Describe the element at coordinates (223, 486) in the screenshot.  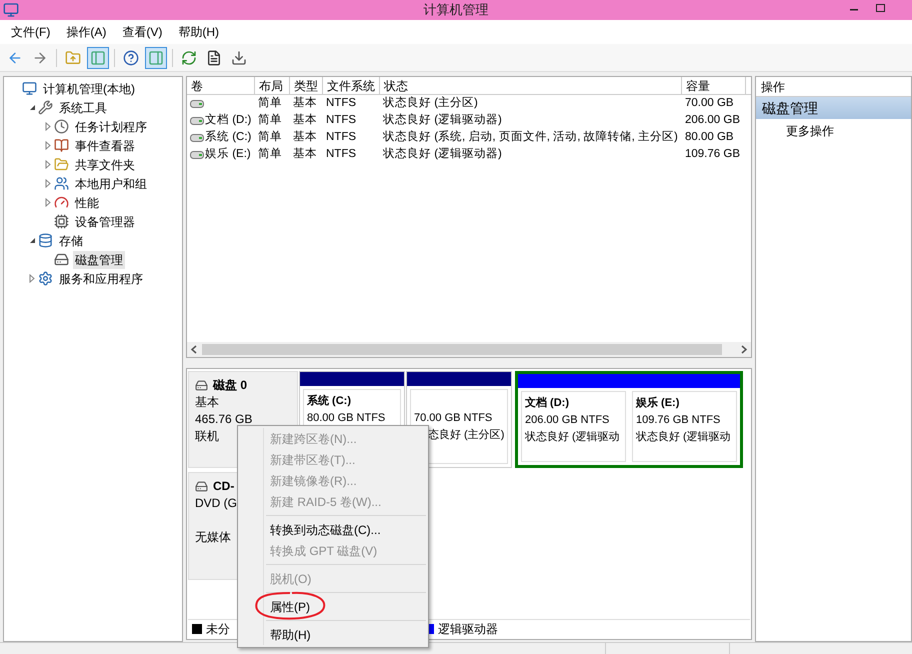
I see `disk-name: CD-` at that location.